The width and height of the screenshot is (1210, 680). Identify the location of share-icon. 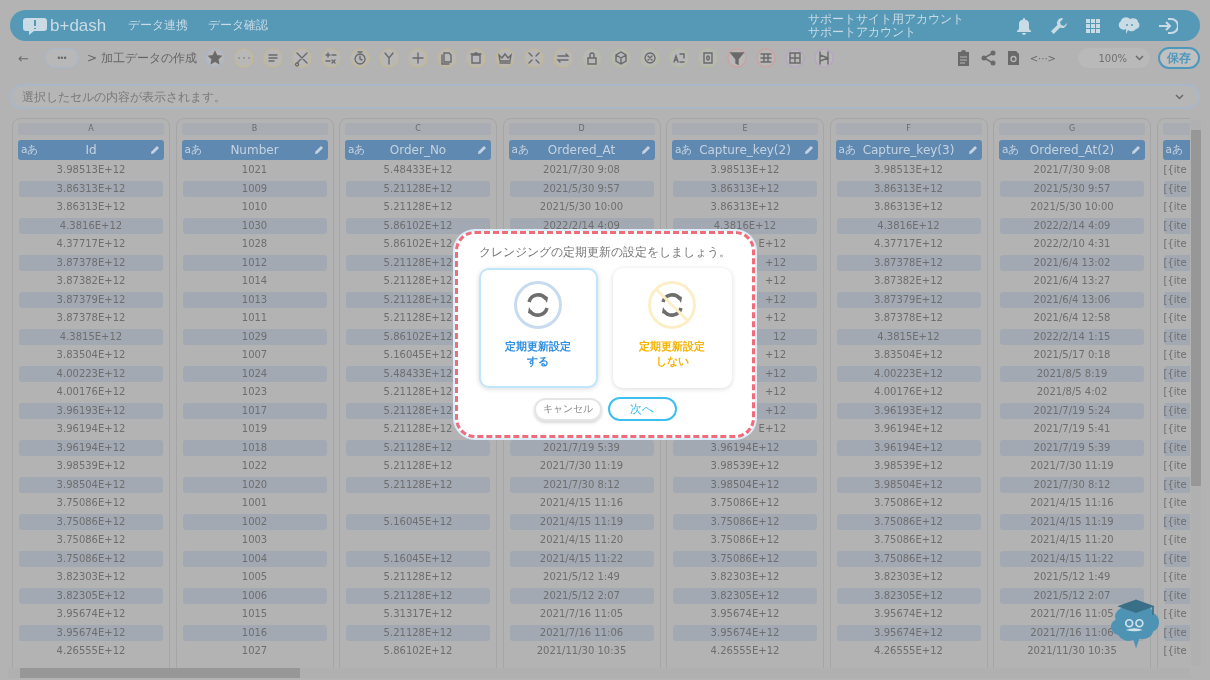
(988, 58).